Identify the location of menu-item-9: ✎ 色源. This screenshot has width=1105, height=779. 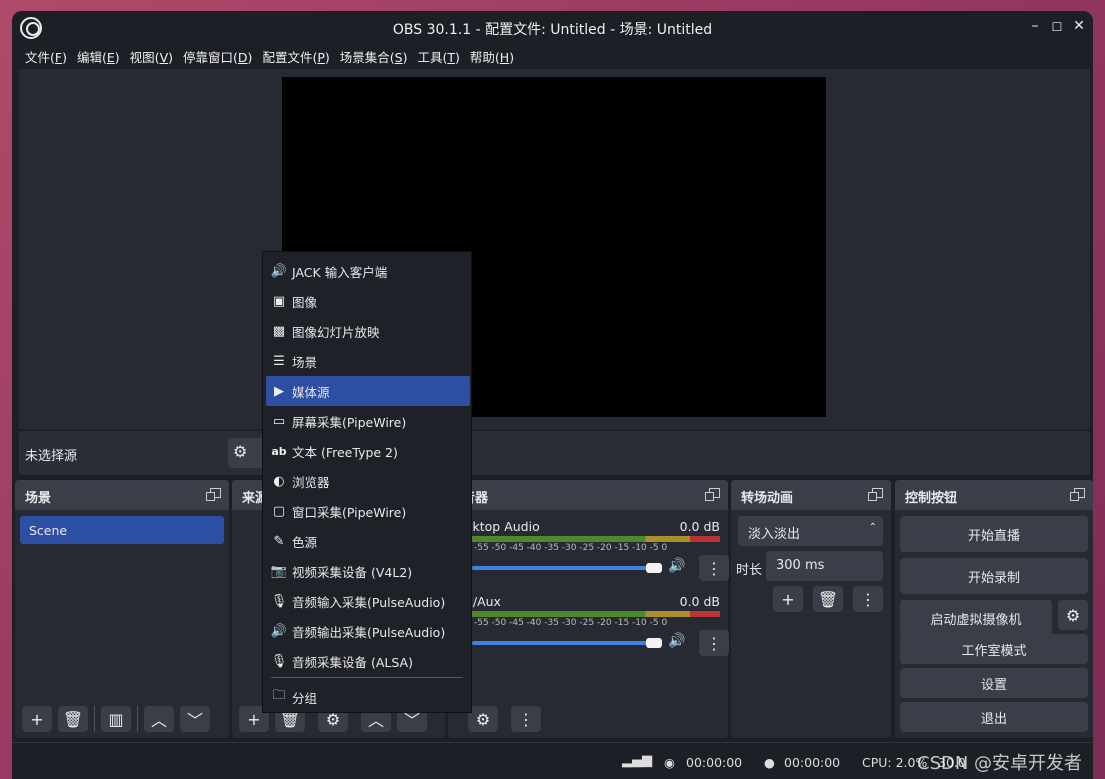
(368, 541).